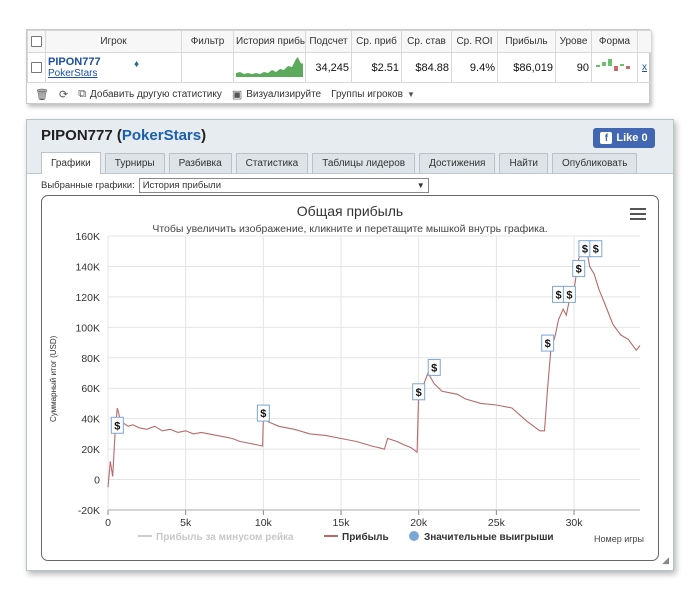 The height and width of the screenshot is (599, 700). Describe the element at coordinates (644, 41) in the screenshot. I see `header-blank` at that location.